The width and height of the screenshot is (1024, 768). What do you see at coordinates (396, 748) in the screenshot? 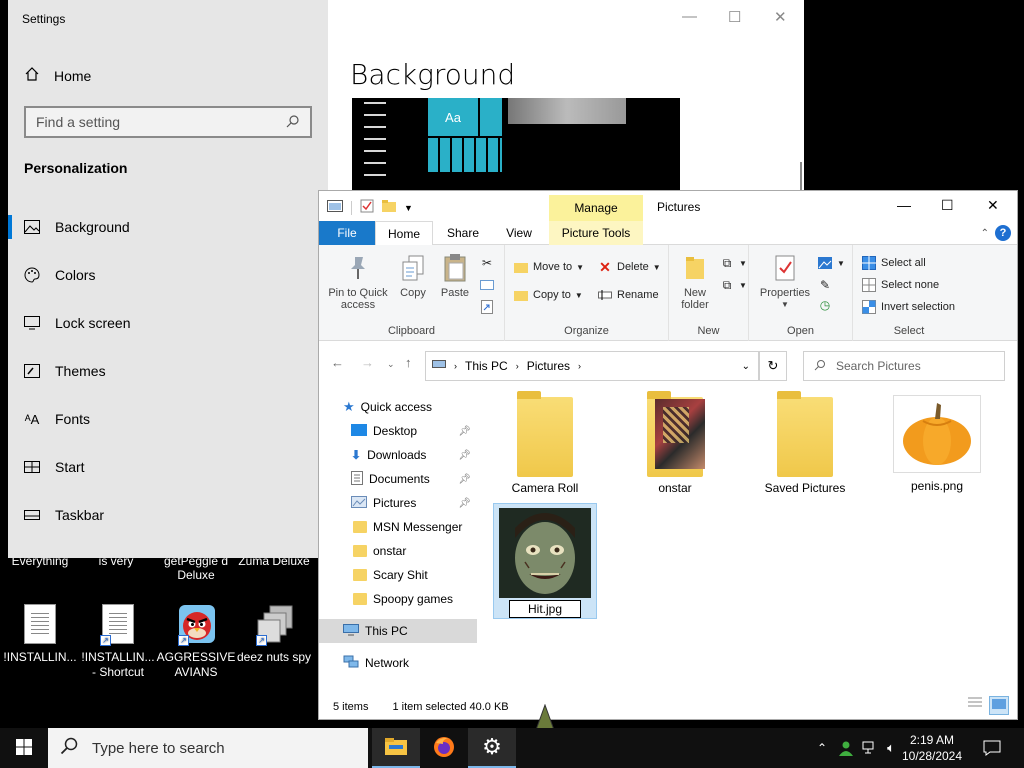
I see `taskbar-file-explorer` at bounding box center [396, 748].